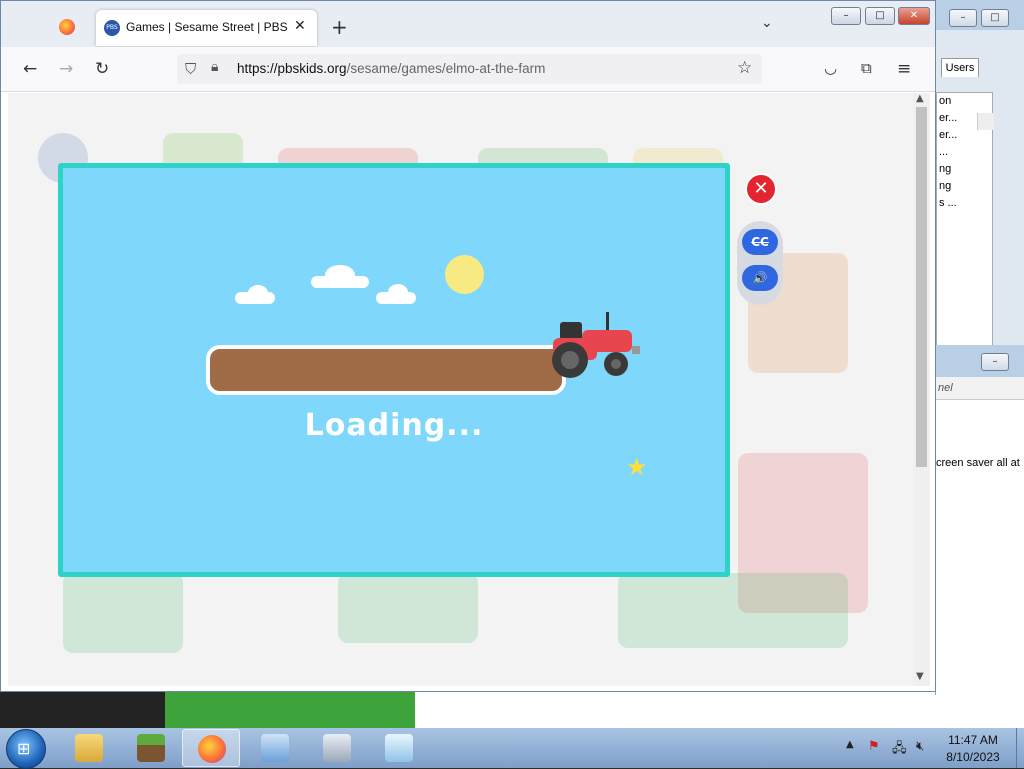  What do you see at coordinates (512, 748) in the screenshot?
I see `taskbar: ⊞ ▲ ⚑ 🖧︎ 🔇︎ 11:47 AM 8/10/2023` at bounding box center [512, 748].